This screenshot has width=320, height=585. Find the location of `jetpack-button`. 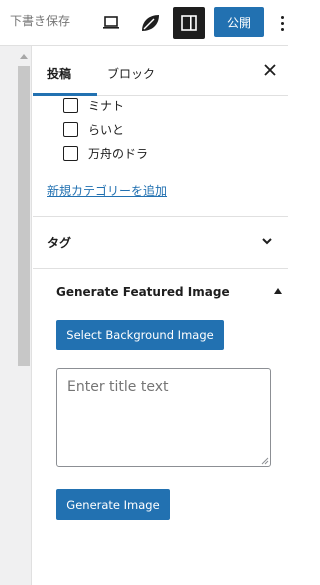

jetpack-button is located at coordinates (150, 23).